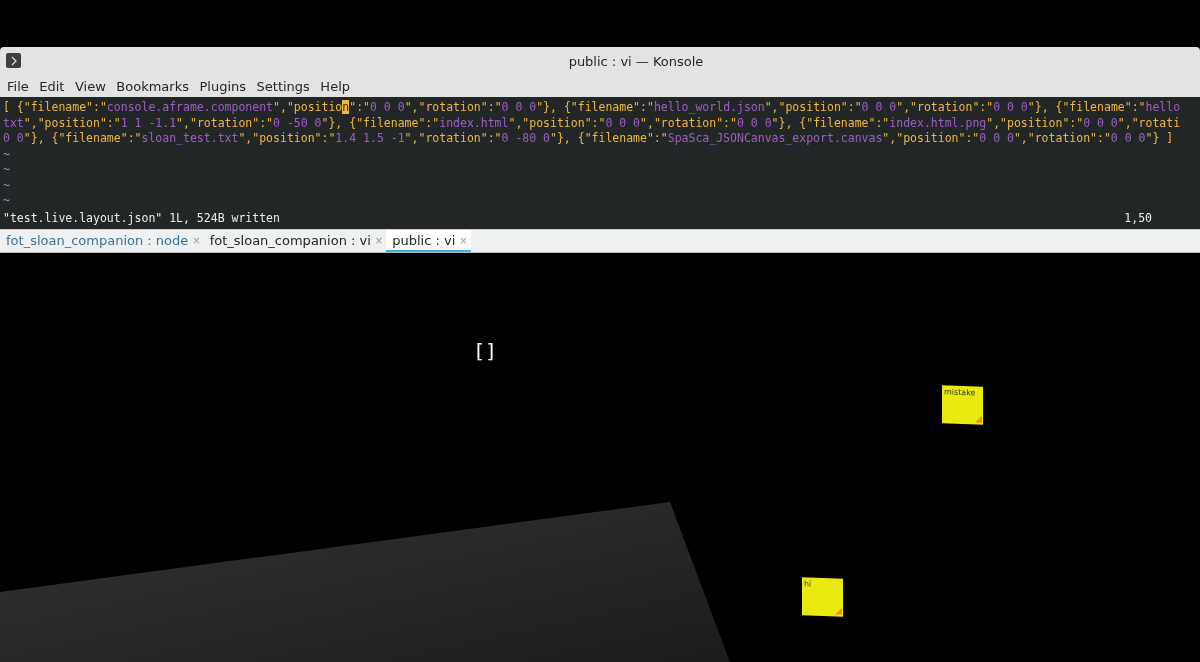  Describe the element at coordinates (592, 123) in the screenshot. I see `code-line: txt","position":"1 1 -1.1","rotation":"0 -50 0"}, {"filename":"index.html","position":"0 0 0","rotation":"0 0 0"}, {"filename":"index.html.png","position":"0 0 0","rotati` at that location.